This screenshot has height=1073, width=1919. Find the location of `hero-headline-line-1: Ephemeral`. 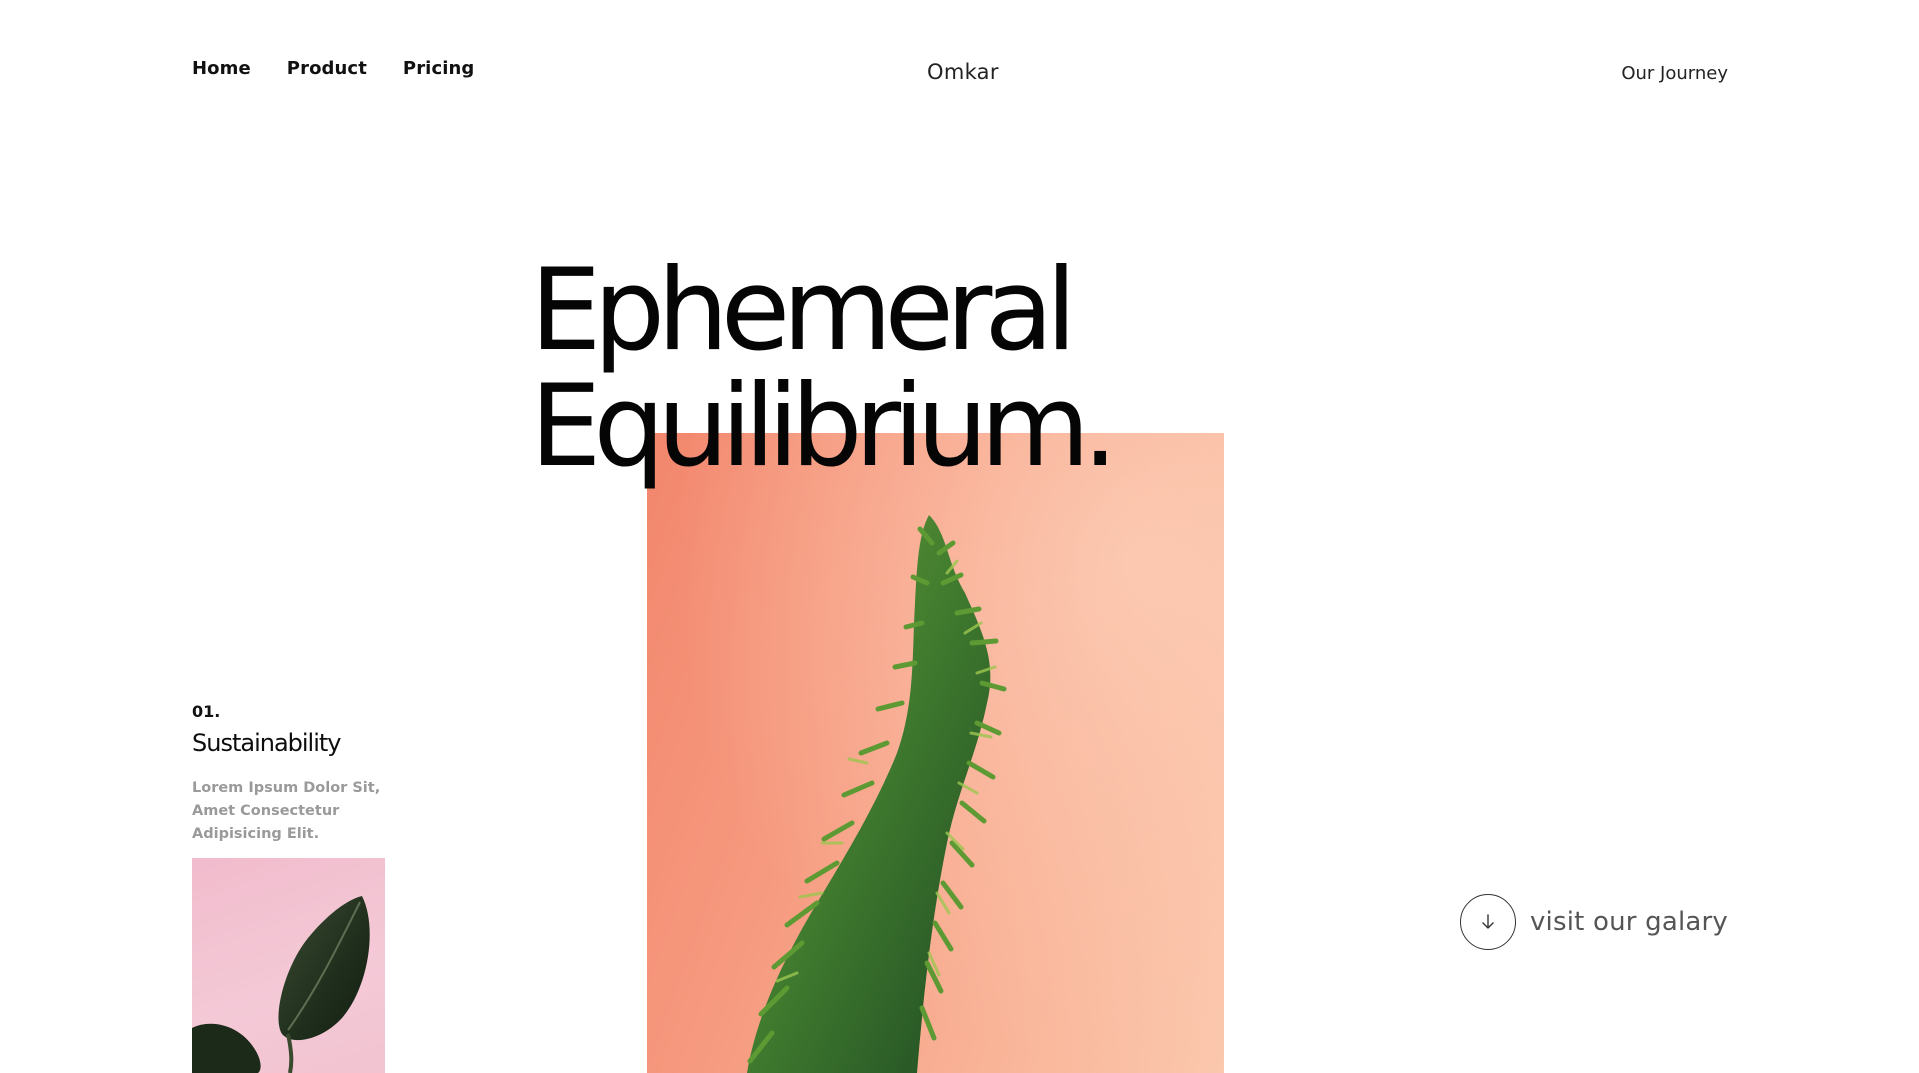

hero-headline-line-1: Ephemeral is located at coordinates (803, 310).